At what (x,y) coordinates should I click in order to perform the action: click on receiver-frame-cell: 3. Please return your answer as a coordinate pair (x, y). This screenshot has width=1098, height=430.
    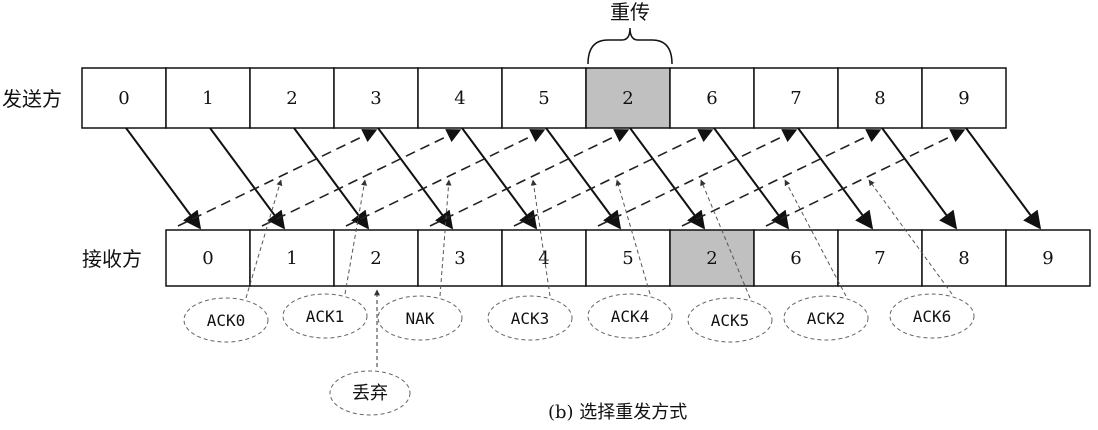
    Looking at the image, I should click on (460, 258).